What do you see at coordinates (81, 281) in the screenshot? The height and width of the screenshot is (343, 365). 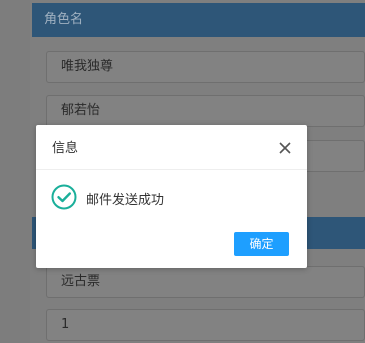 I see `field-value: 远古票` at bounding box center [81, 281].